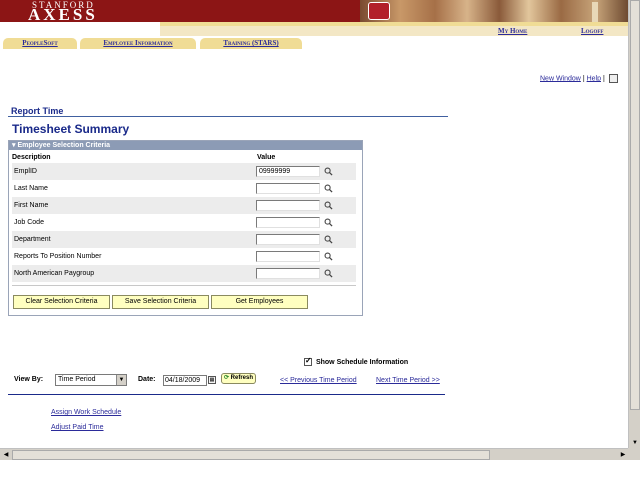  What do you see at coordinates (184, 256) in the screenshot?
I see `criteria-row-reports-to: Reports To Position Number` at bounding box center [184, 256].